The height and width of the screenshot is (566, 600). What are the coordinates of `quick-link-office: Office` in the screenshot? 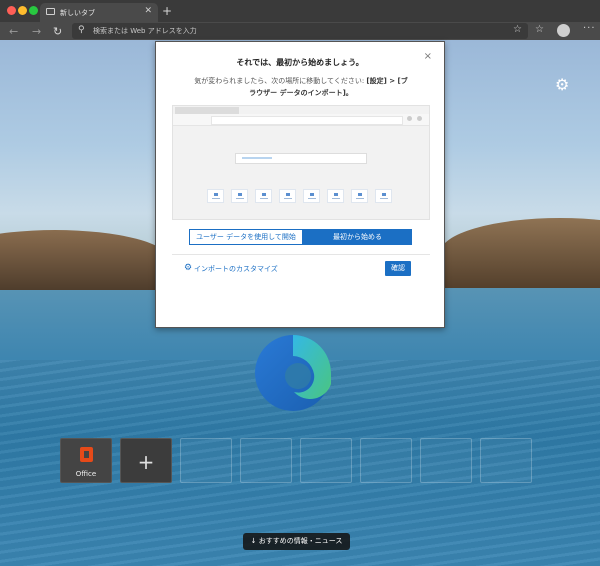 It's located at (86, 460).